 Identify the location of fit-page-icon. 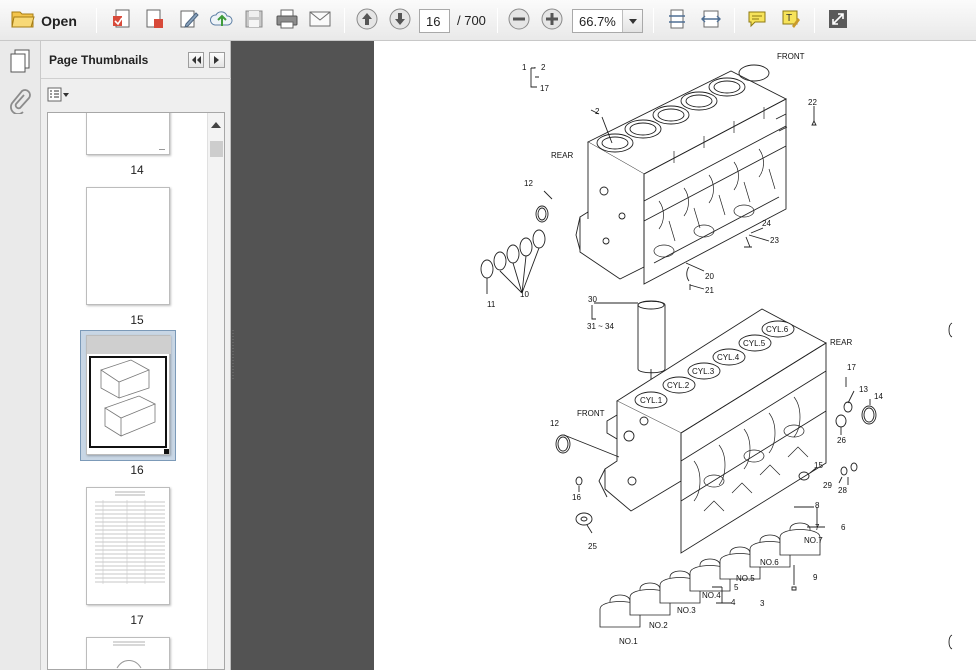
(677, 20).